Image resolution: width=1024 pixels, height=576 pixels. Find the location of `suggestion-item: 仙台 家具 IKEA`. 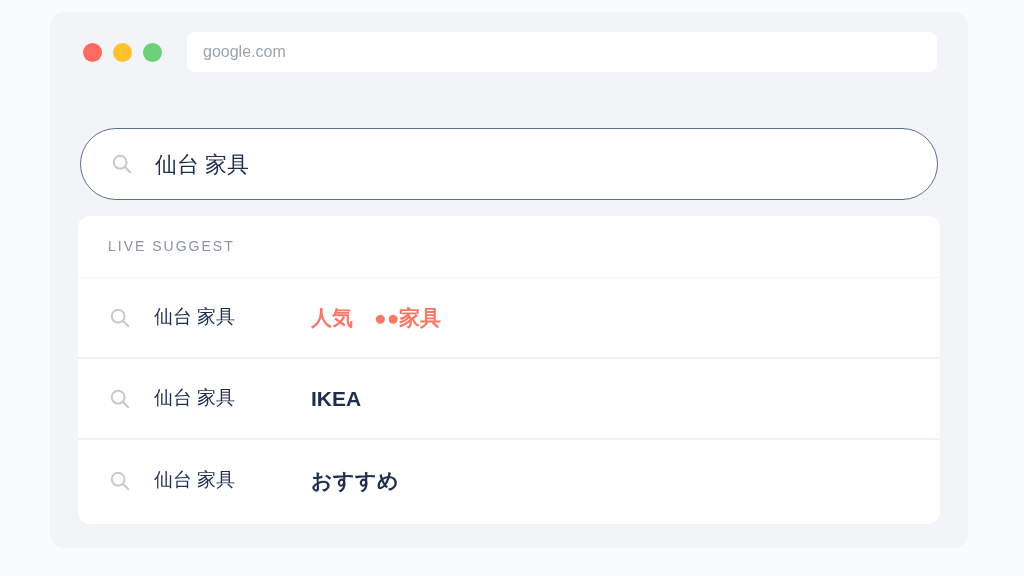

suggestion-item: 仙台 家具 IKEA is located at coordinates (509, 399).